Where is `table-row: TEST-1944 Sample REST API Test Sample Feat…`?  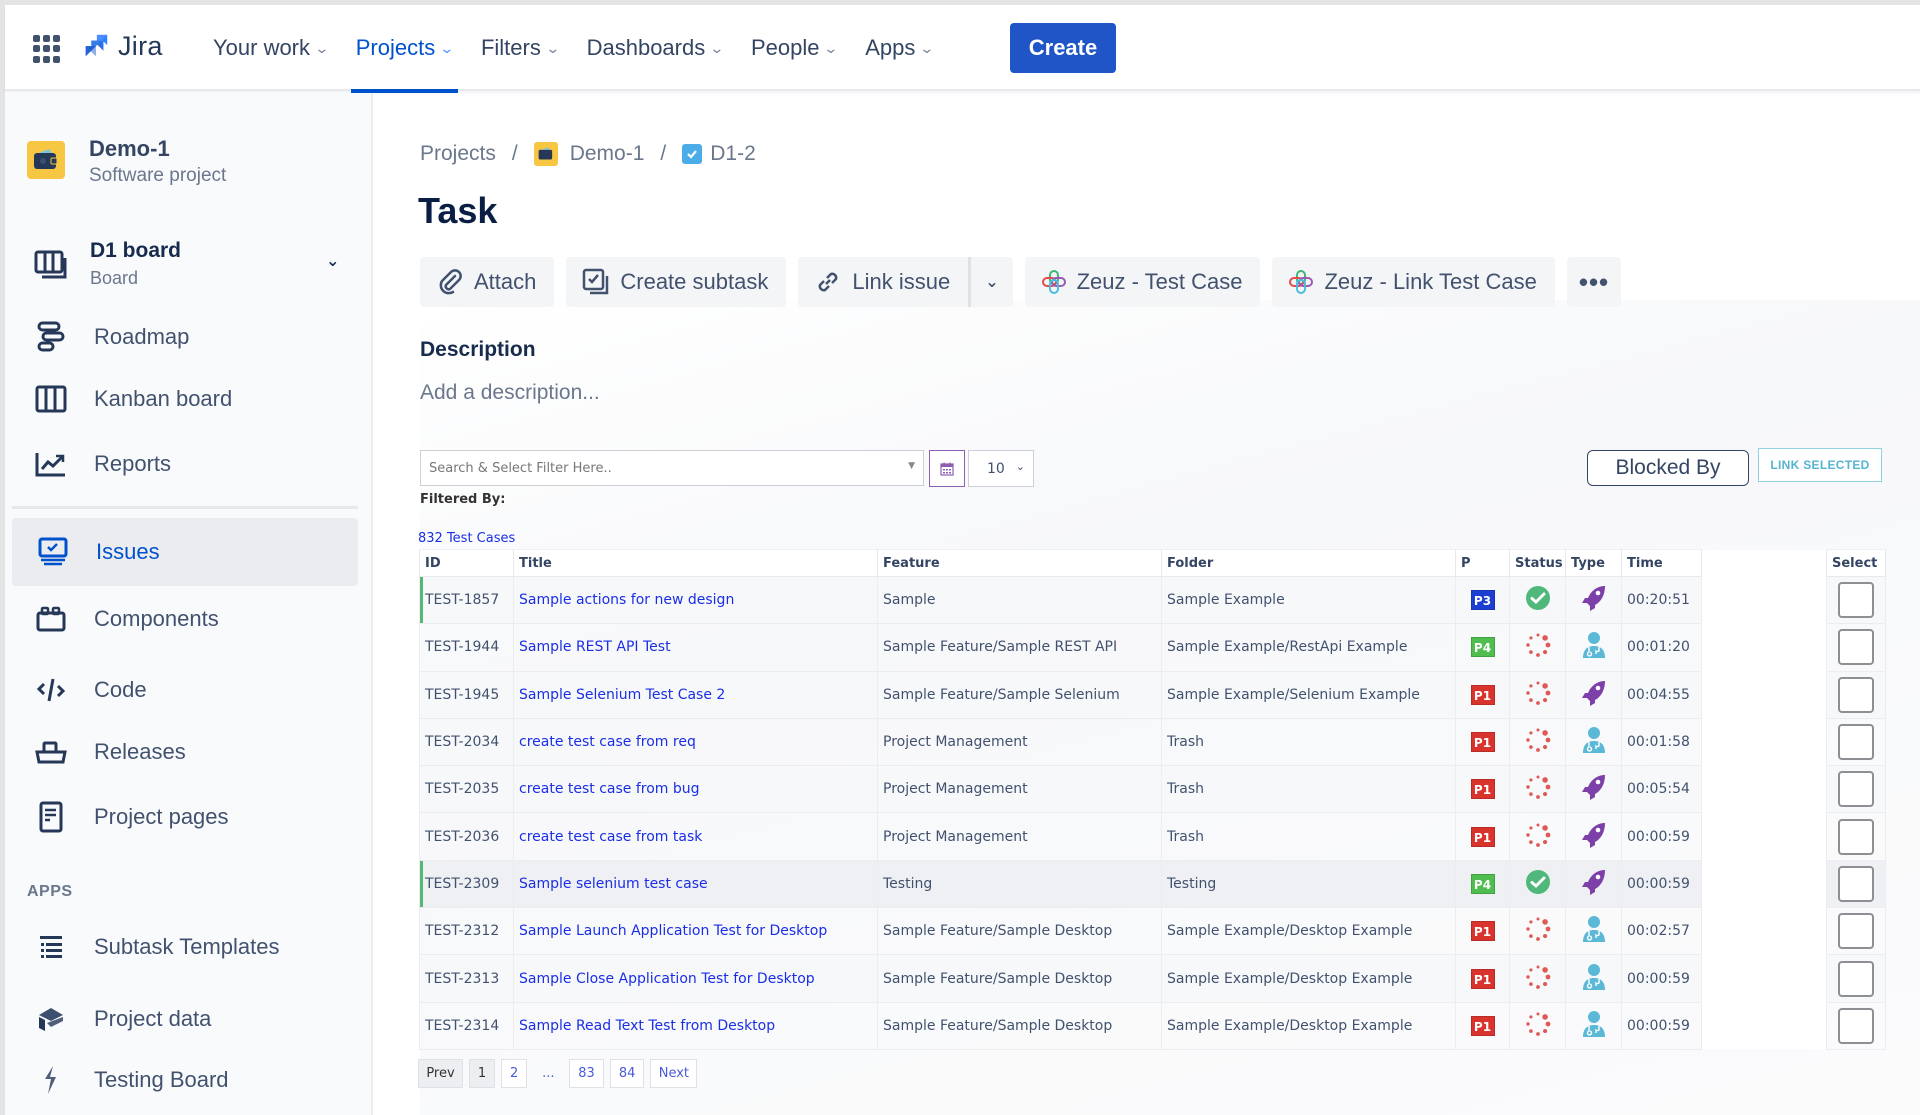 table-row: TEST-1944 Sample REST API Test Sample Feat… is located at coordinates (1152, 647).